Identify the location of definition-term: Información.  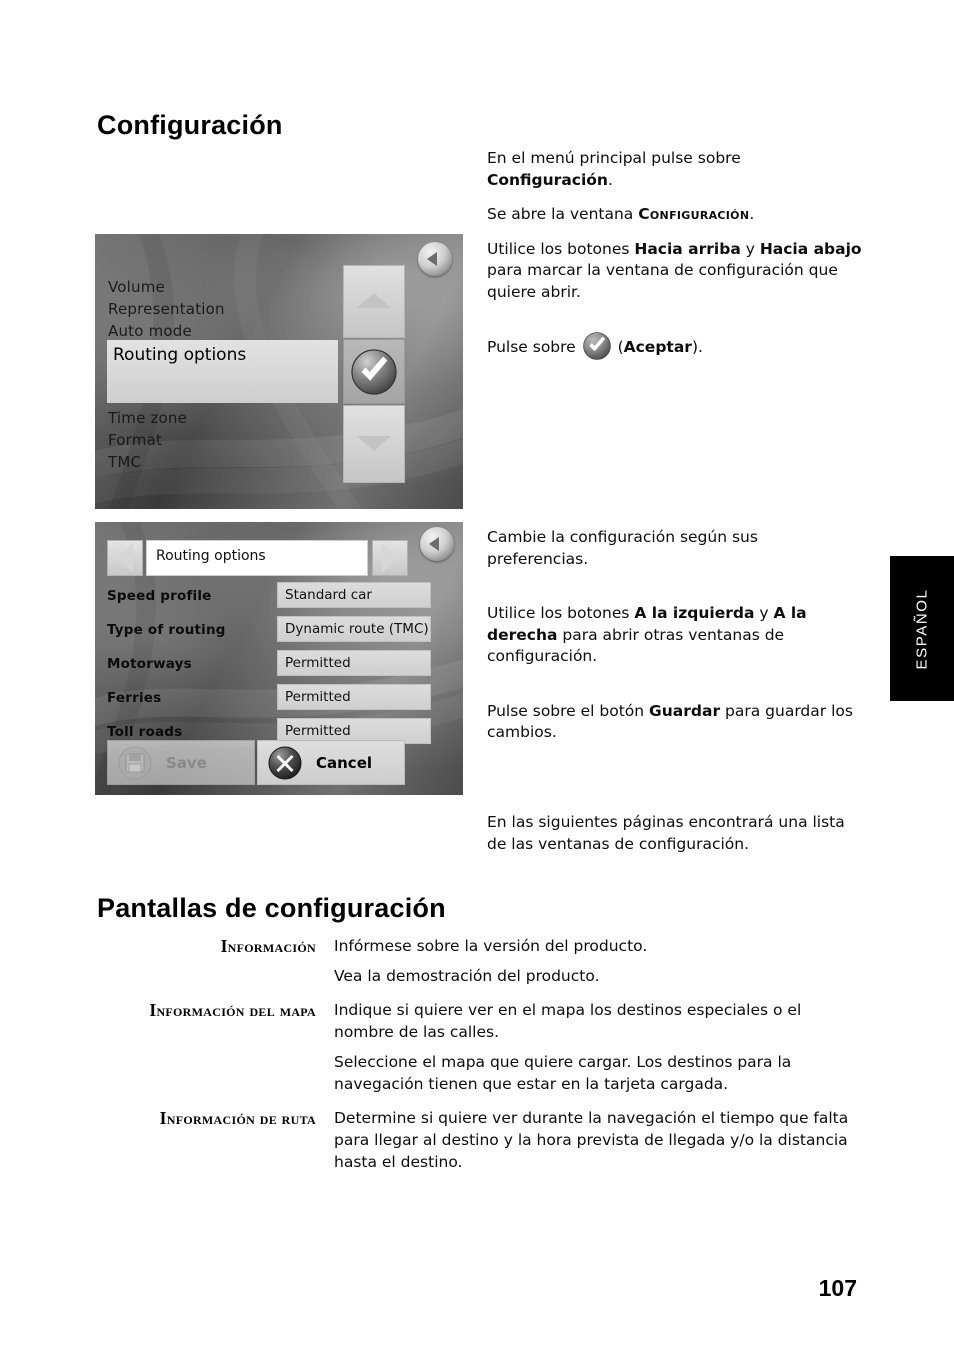
(268, 946).